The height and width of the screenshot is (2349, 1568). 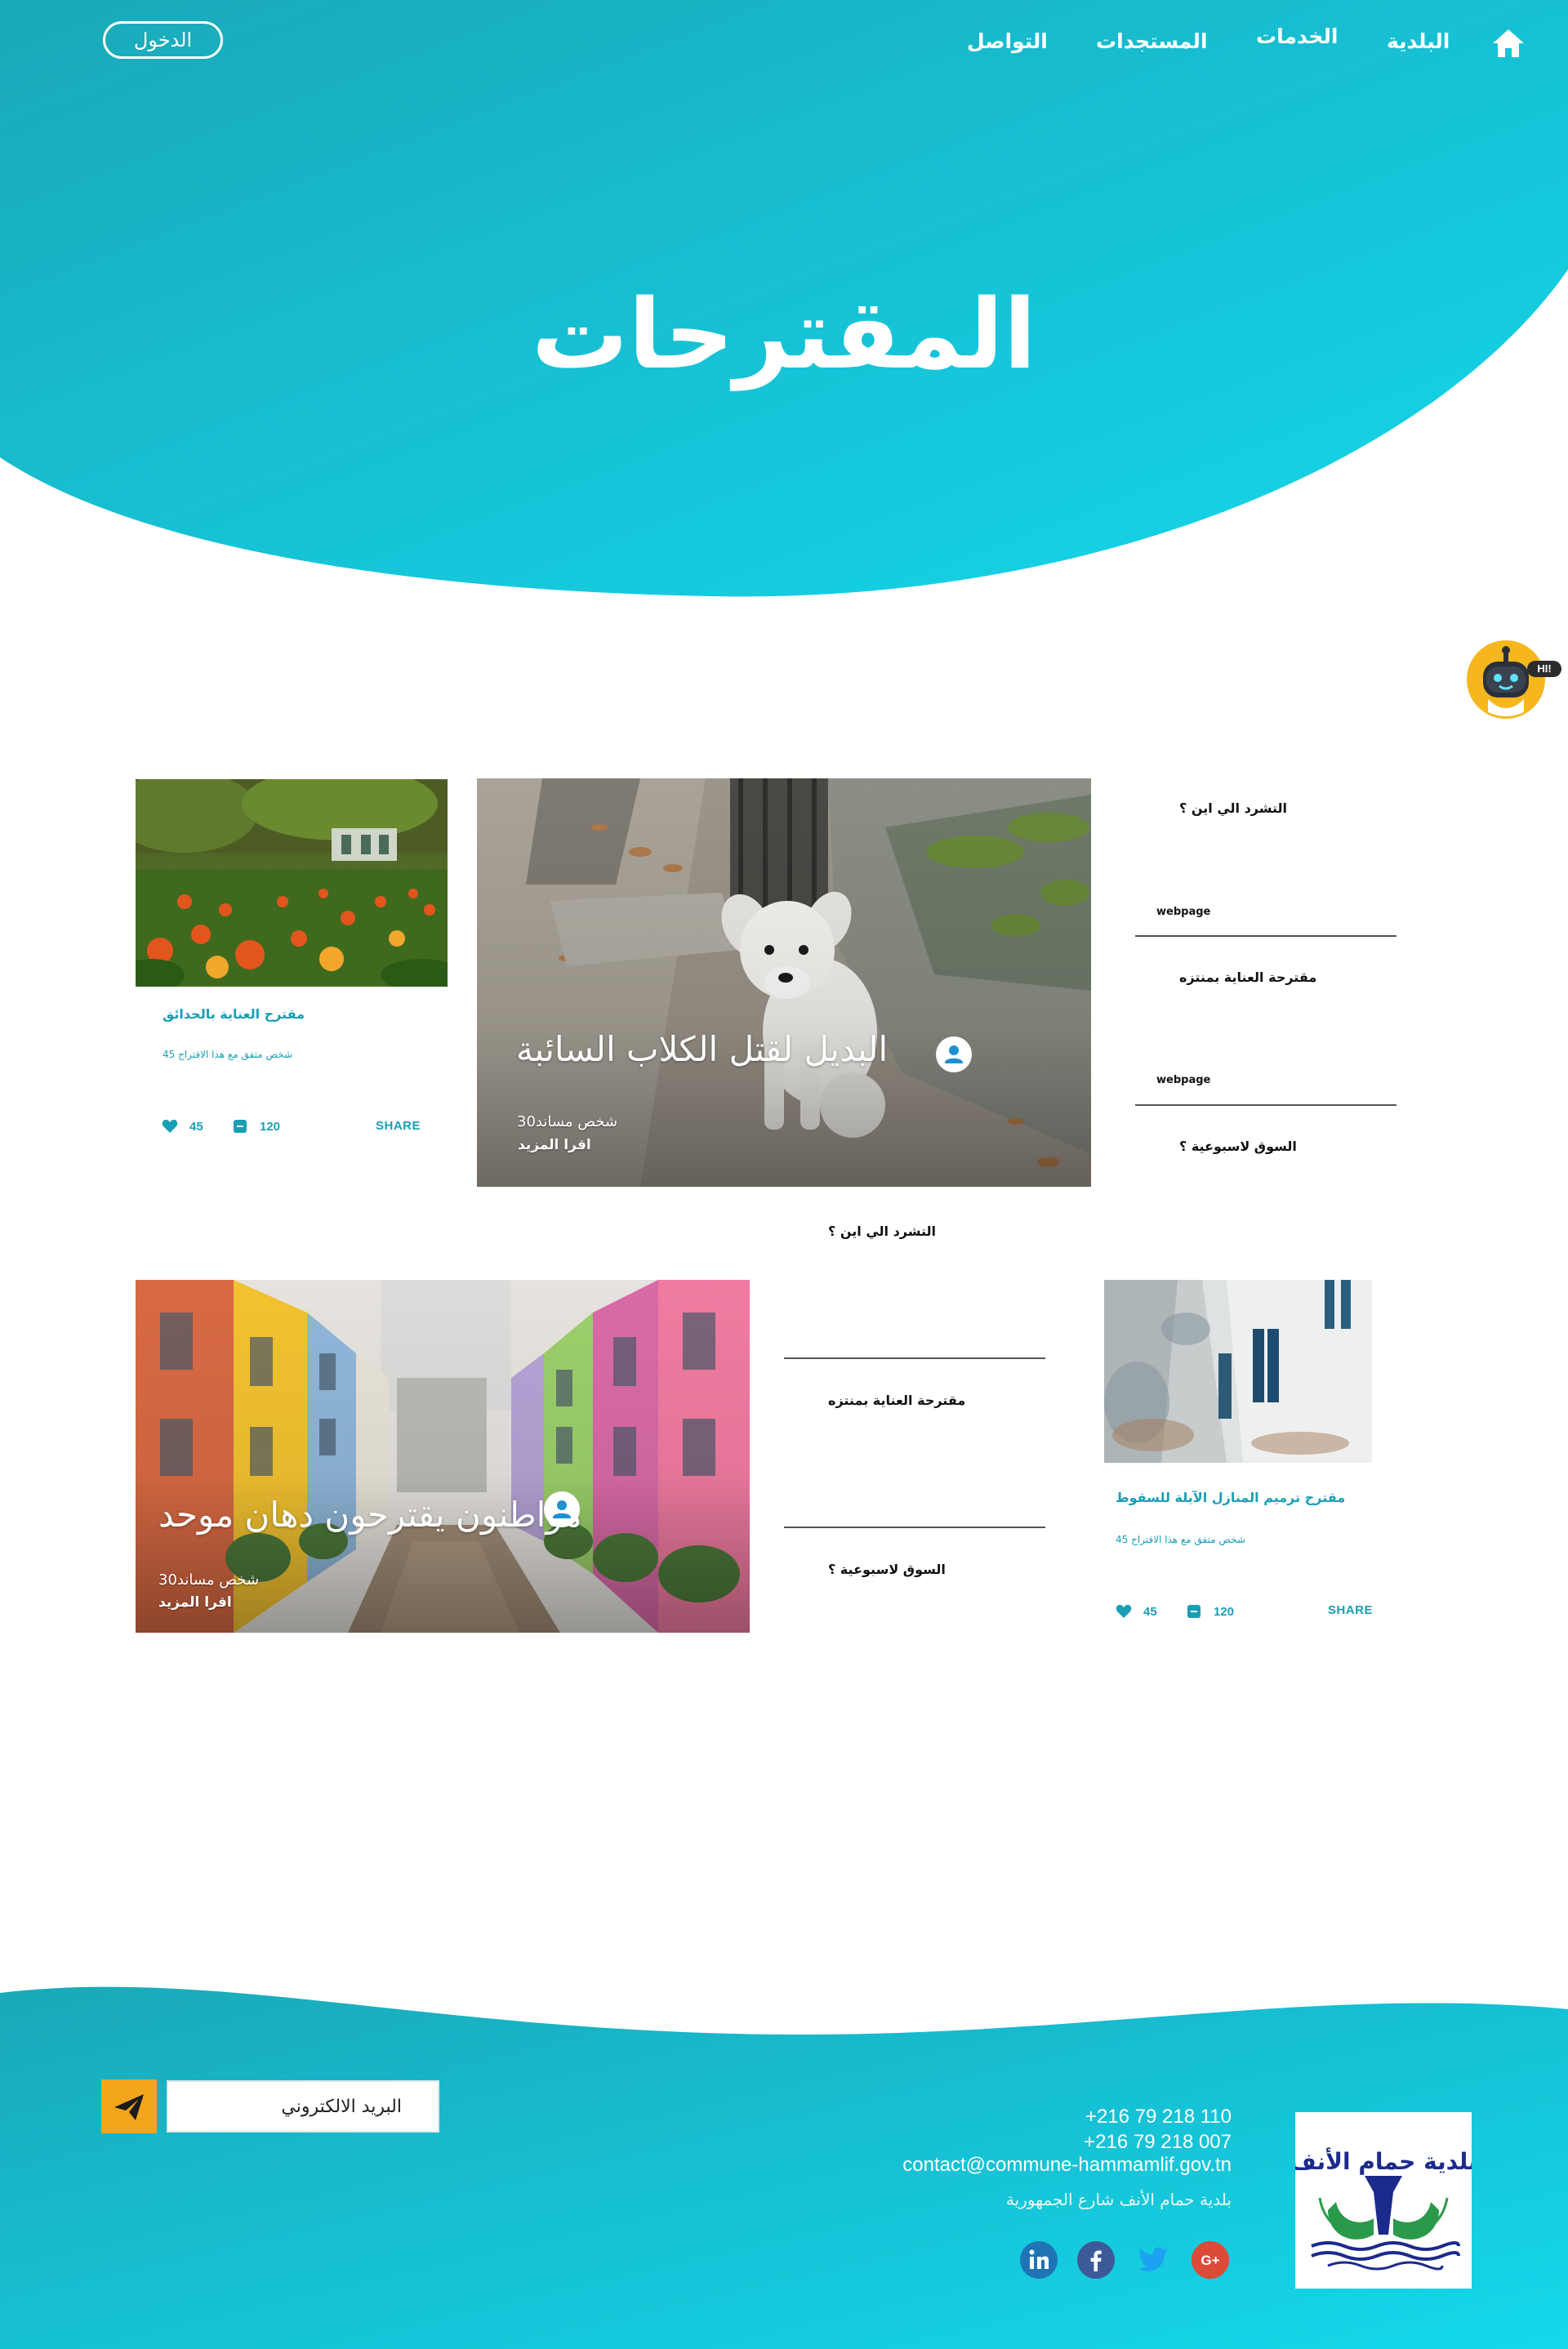 I want to click on chatbot-icon, so click(x=1506, y=679).